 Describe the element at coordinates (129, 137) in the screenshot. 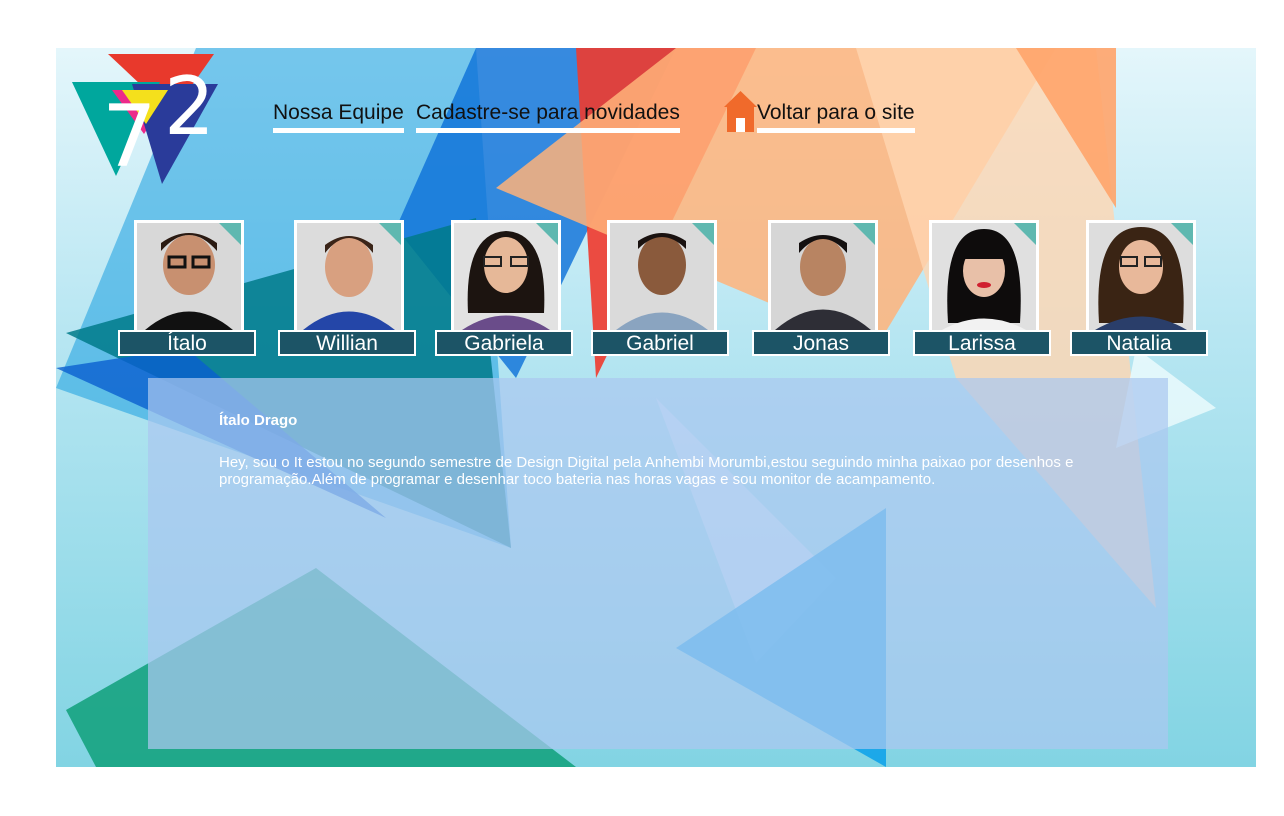

I see `svg-text: 7` at that location.